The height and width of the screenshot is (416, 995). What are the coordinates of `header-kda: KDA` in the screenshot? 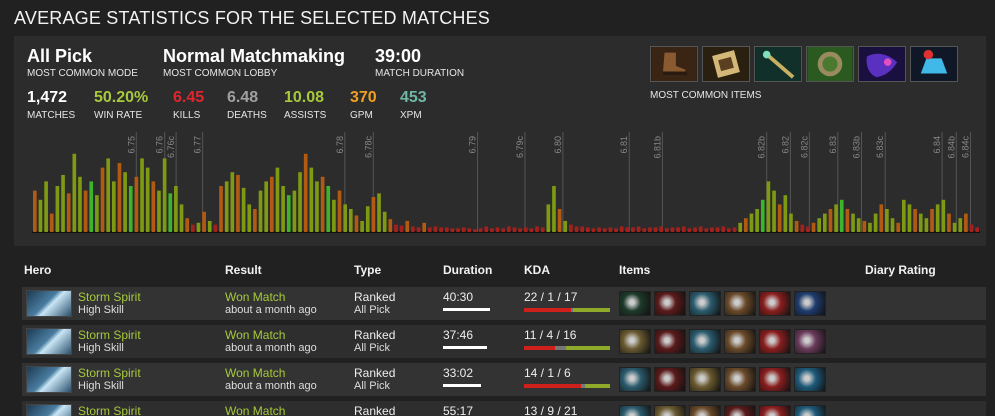 It's located at (537, 270).